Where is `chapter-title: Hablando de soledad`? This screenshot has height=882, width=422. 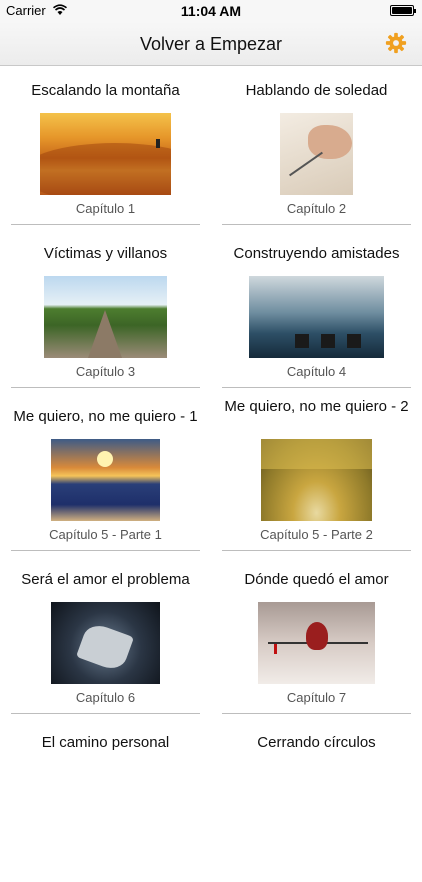
chapter-title: Hablando de soledad is located at coordinates (316, 90).